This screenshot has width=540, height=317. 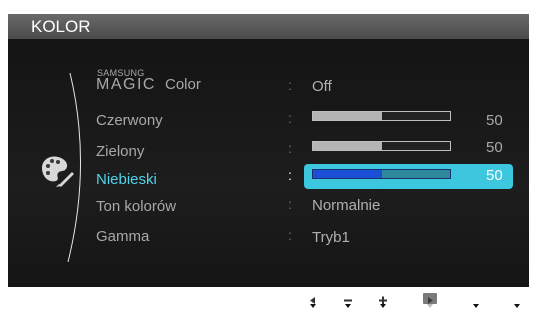 What do you see at coordinates (348, 298) in the screenshot?
I see `minus-icon` at bounding box center [348, 298].